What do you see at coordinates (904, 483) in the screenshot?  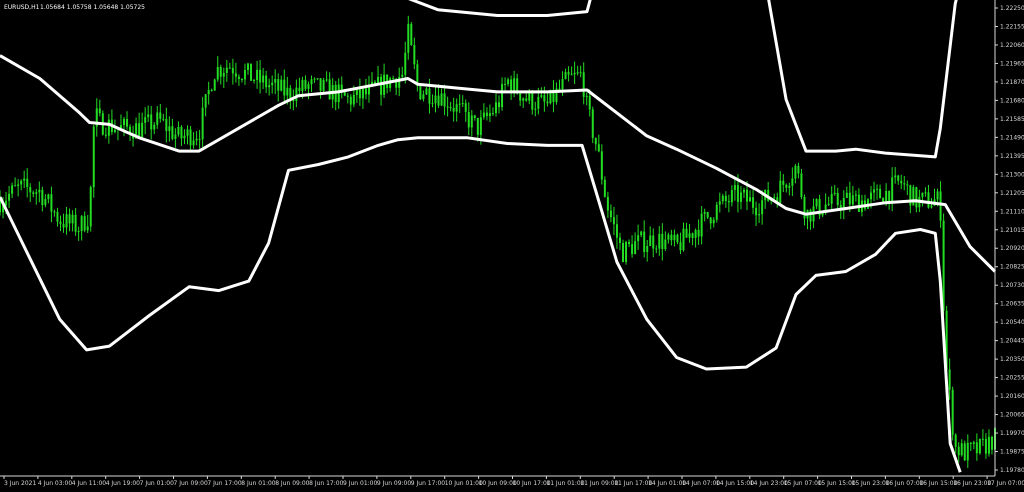 I see `time-tick-label: 16 Jun 07:00` at bounding box center [904, 483].